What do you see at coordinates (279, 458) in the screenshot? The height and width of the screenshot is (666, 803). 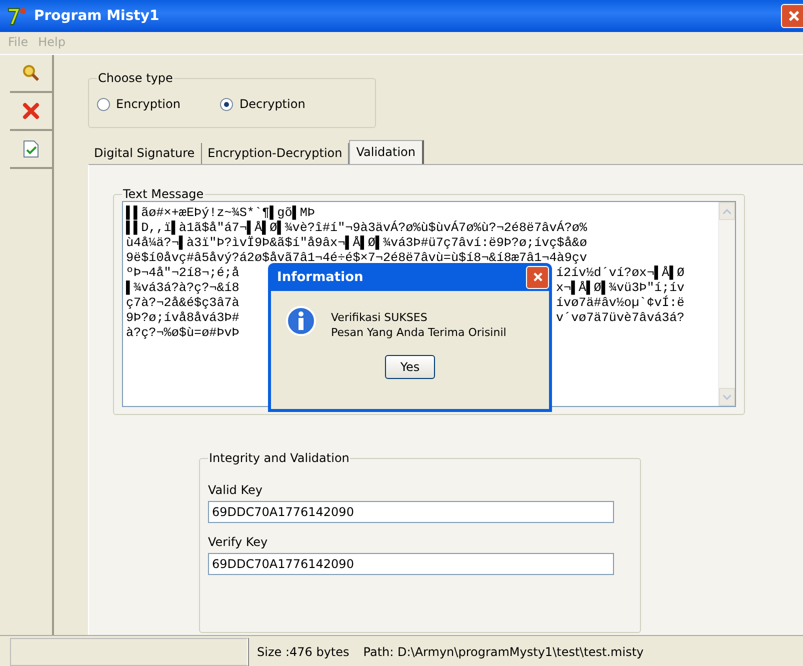 I see `group-title: Integrity and Validation` at bounding box center [279, 458].